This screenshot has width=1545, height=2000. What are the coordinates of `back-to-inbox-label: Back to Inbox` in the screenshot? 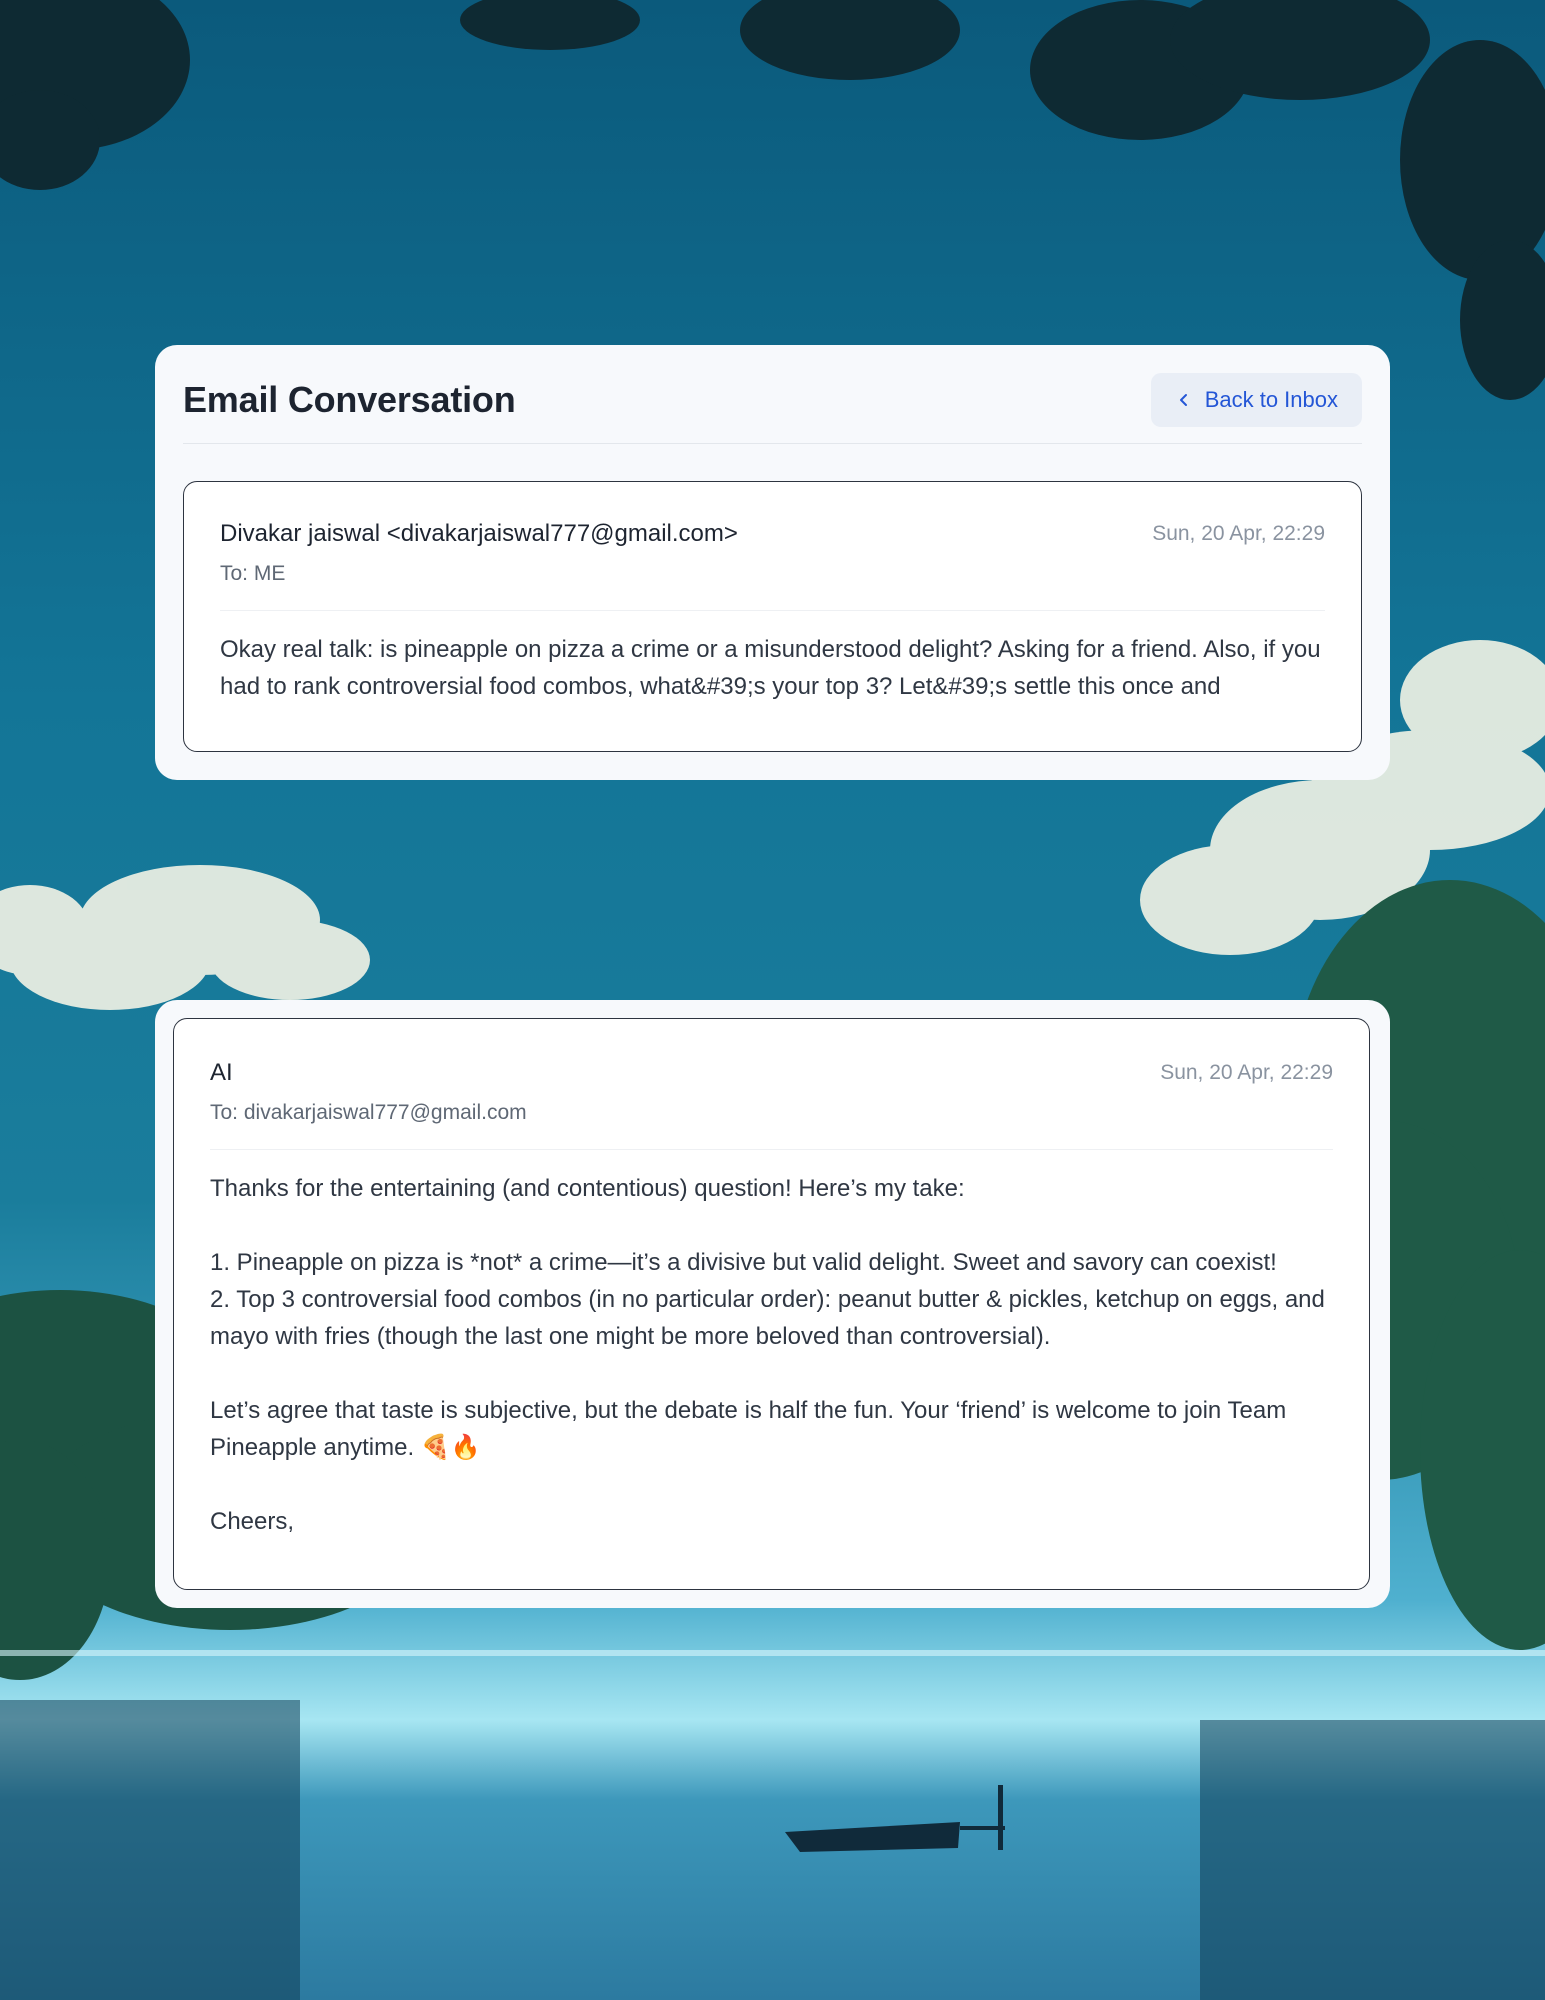 It's located at (1271, 399).